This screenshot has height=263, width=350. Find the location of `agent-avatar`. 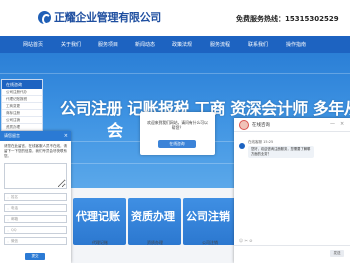

agent-avatar is located at coordinates (244, 125).